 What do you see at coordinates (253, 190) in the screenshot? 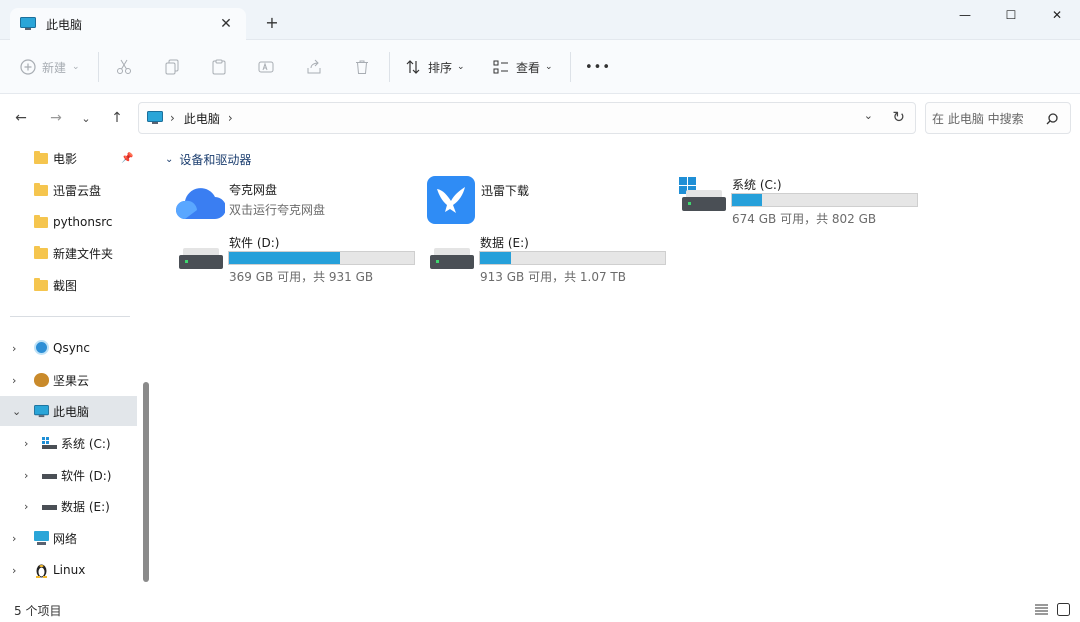
I see `app-name: 夸克网盘` at bounding box center [253, 190].